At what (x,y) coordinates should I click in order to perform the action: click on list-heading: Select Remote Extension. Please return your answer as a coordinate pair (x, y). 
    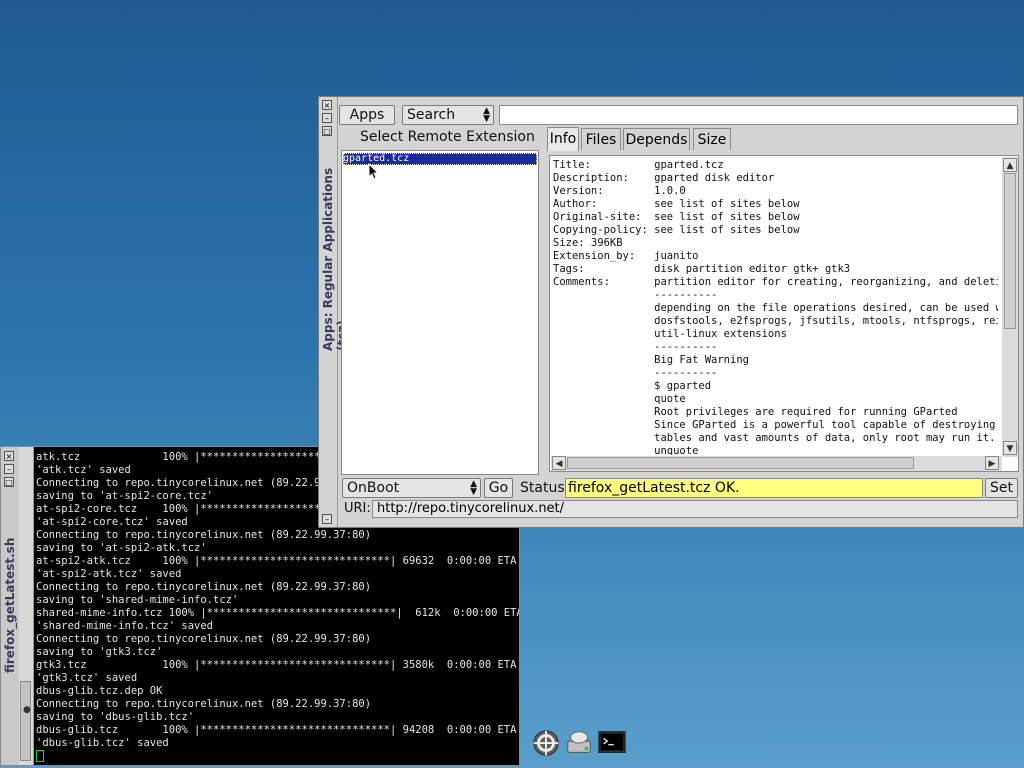
    Looking at the image, I should click on (447, 137).